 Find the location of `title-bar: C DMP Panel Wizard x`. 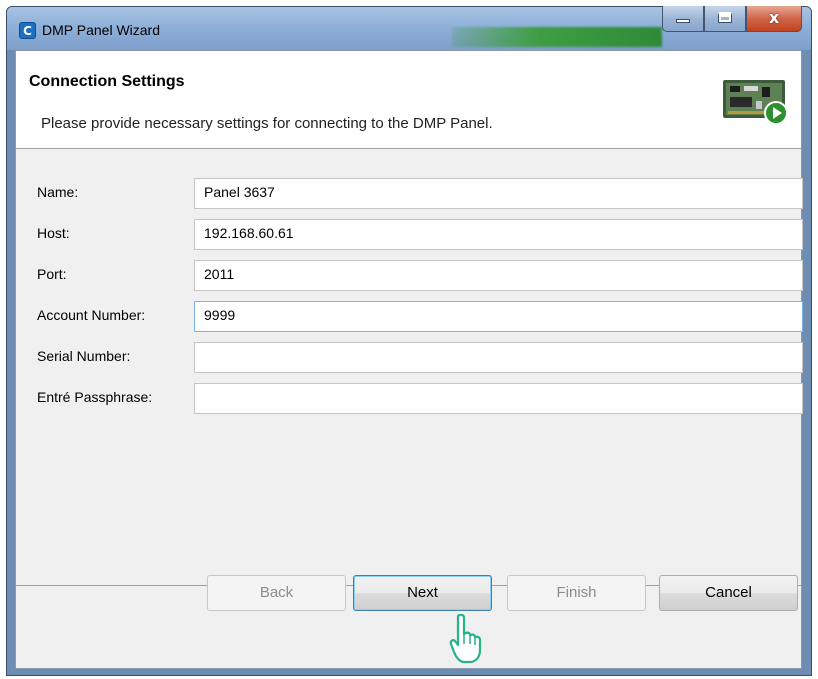

title-bar: C DMP Panel Wizard x is located at coordinates (409, 28).